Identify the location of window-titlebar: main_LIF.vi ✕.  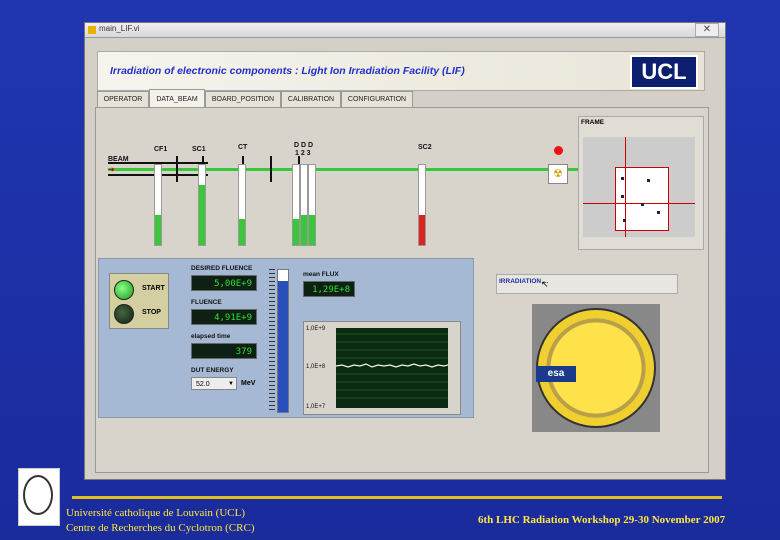
(405, 30).